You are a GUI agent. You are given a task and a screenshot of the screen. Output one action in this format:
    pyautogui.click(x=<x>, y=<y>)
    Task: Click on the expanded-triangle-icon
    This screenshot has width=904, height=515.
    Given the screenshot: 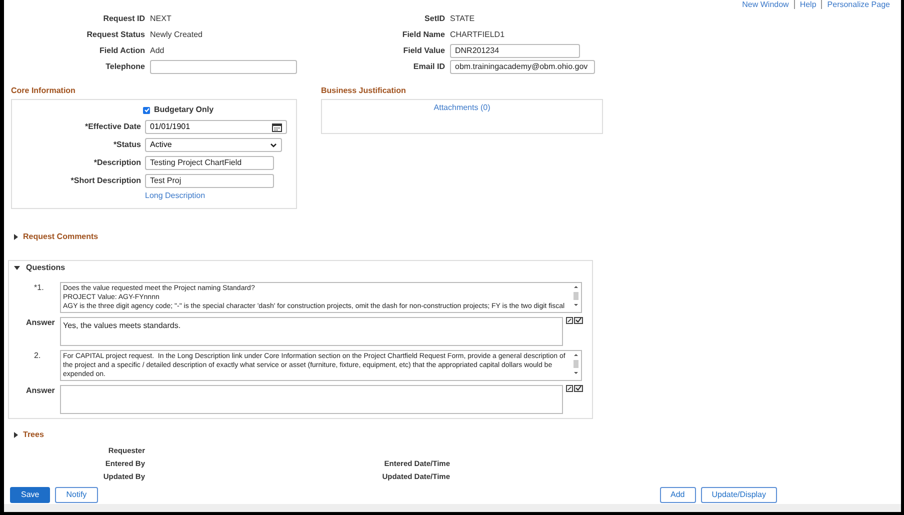 What is the action you would take?
    pyautogui.click(x=17, y=268)
    